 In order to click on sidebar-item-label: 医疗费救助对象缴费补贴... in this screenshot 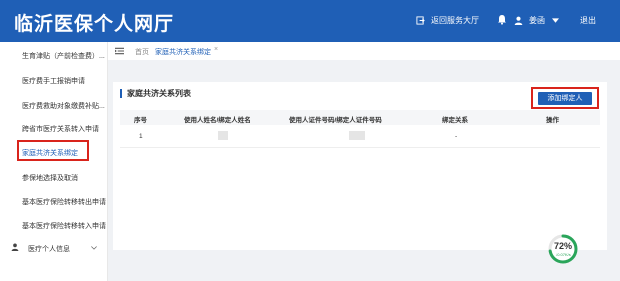, I will do `click(63, 106)`.